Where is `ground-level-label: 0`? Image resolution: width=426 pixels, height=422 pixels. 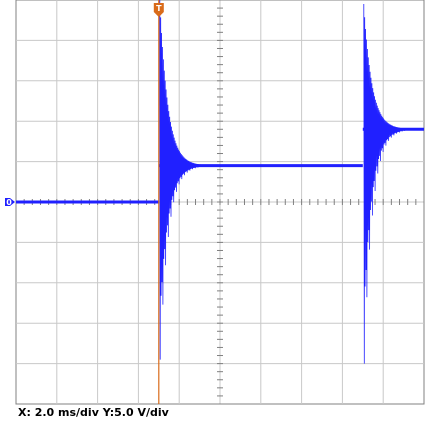 ground-level-label: 0 is located at coordinates (9, 202).